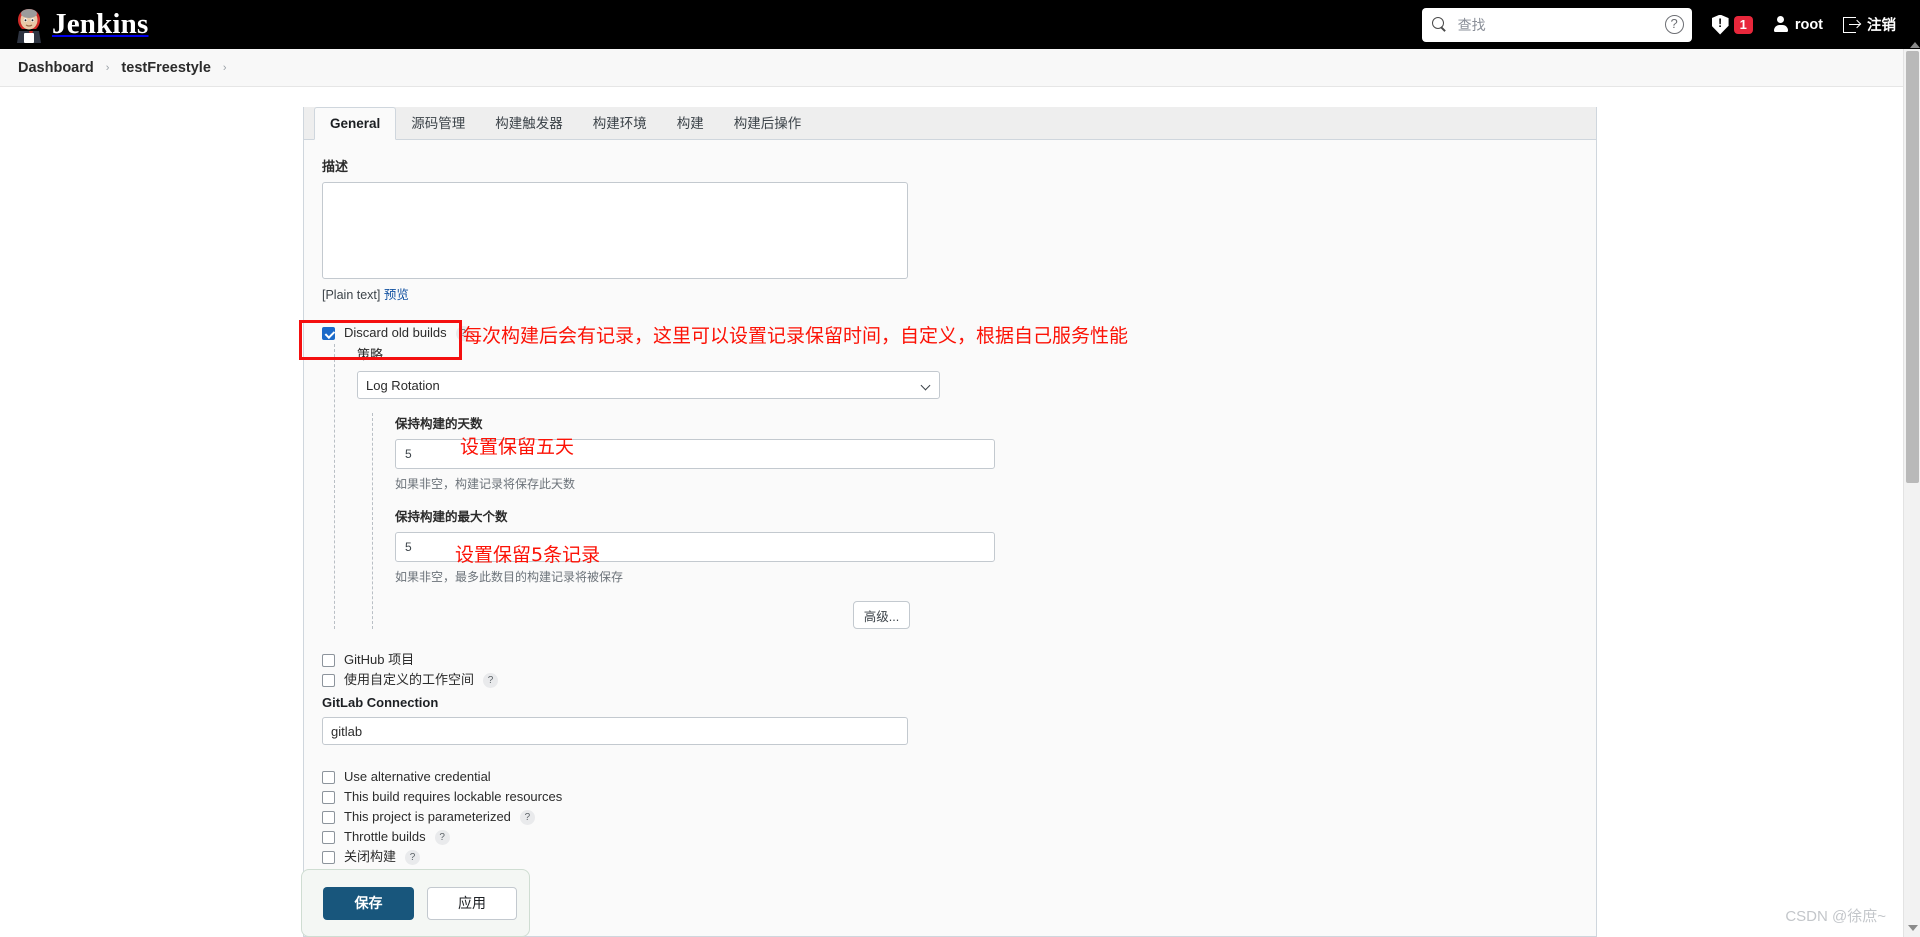  What do you see at coordinates (380, 702) in the screenshot?
I see `gitlab-connection-label: GitLab Connection` at bounding box center [380, 702].